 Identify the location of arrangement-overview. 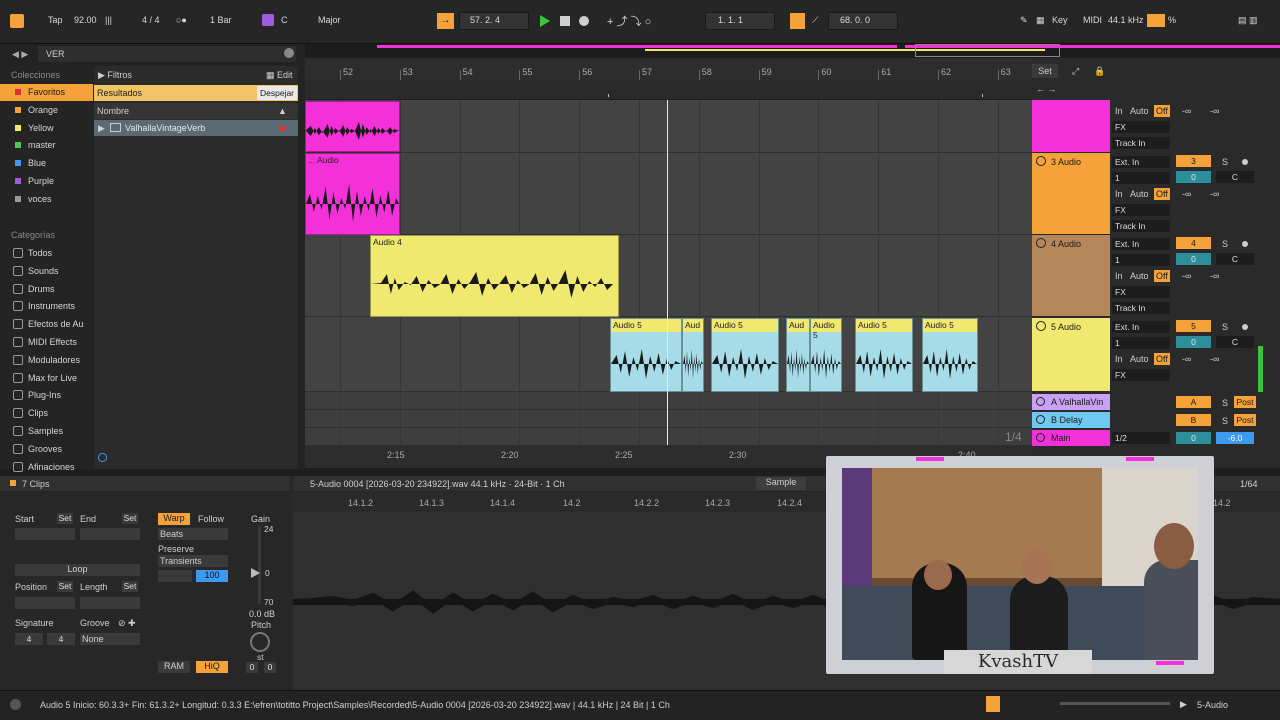
(792, 51).